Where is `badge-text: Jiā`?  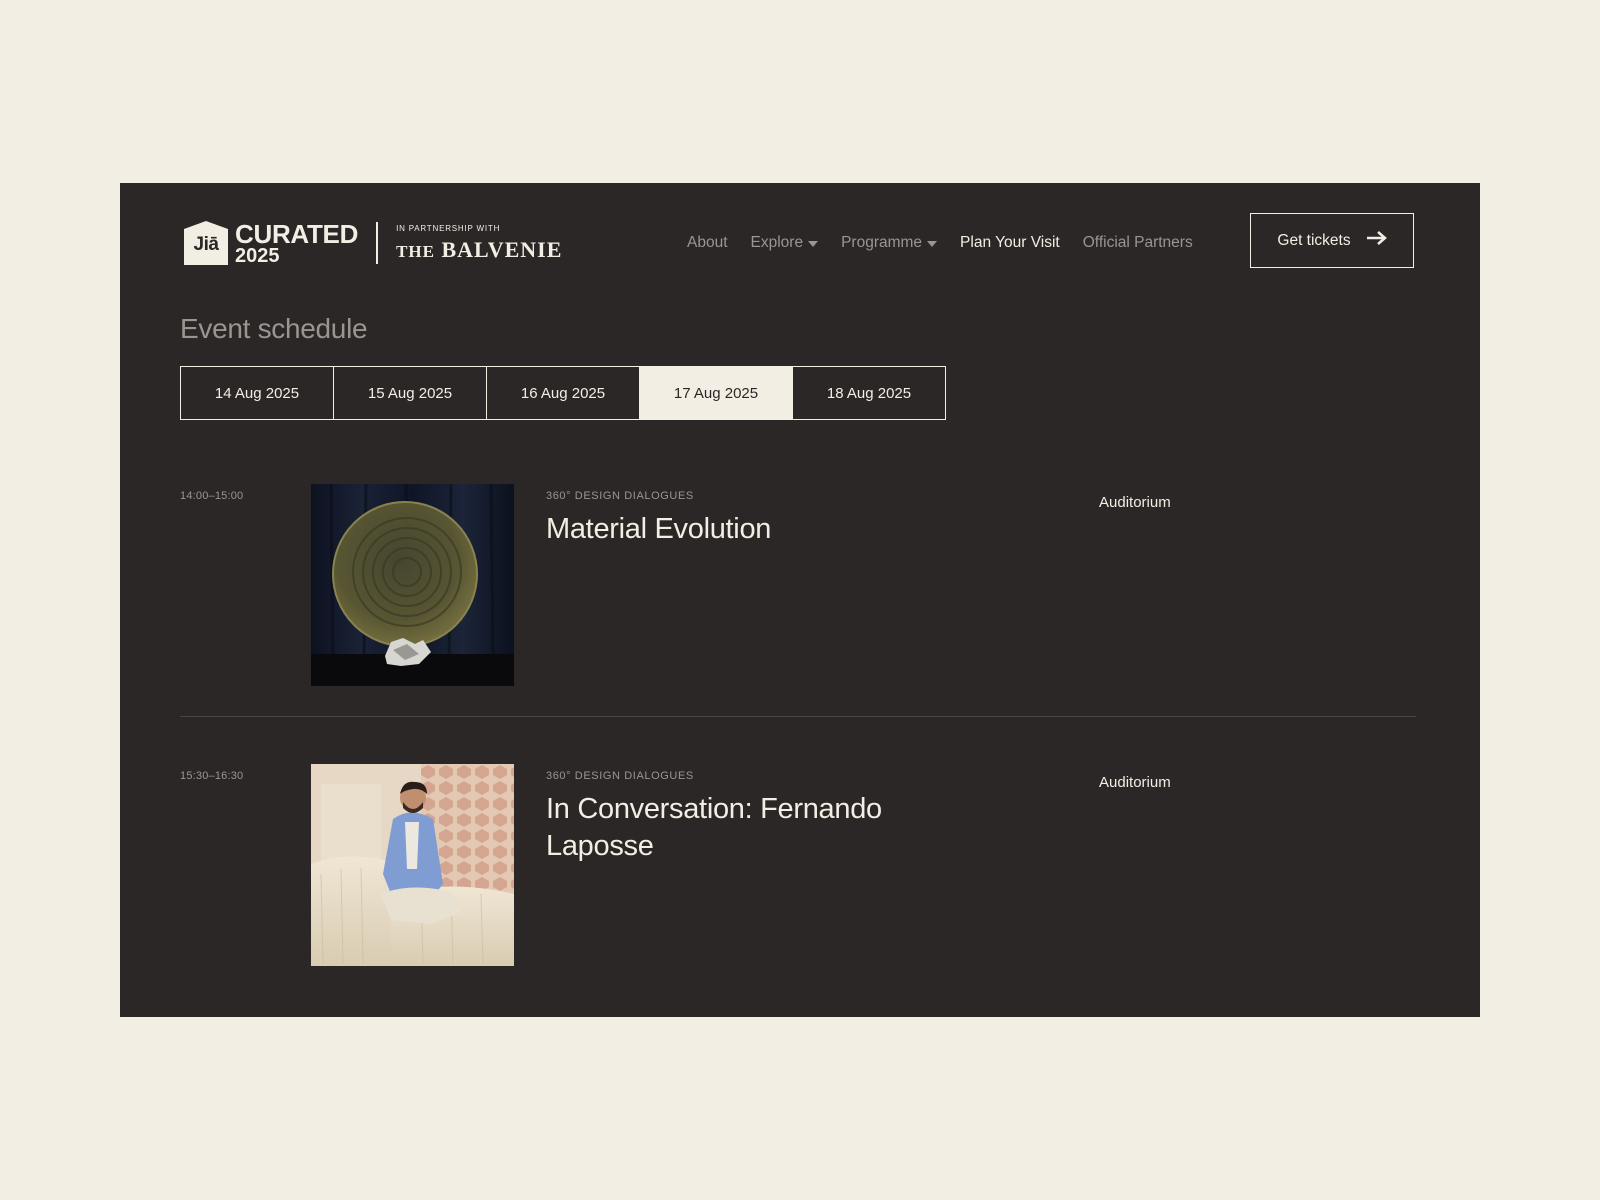 badge-text: Jiā is located at coordinates (206, 244).